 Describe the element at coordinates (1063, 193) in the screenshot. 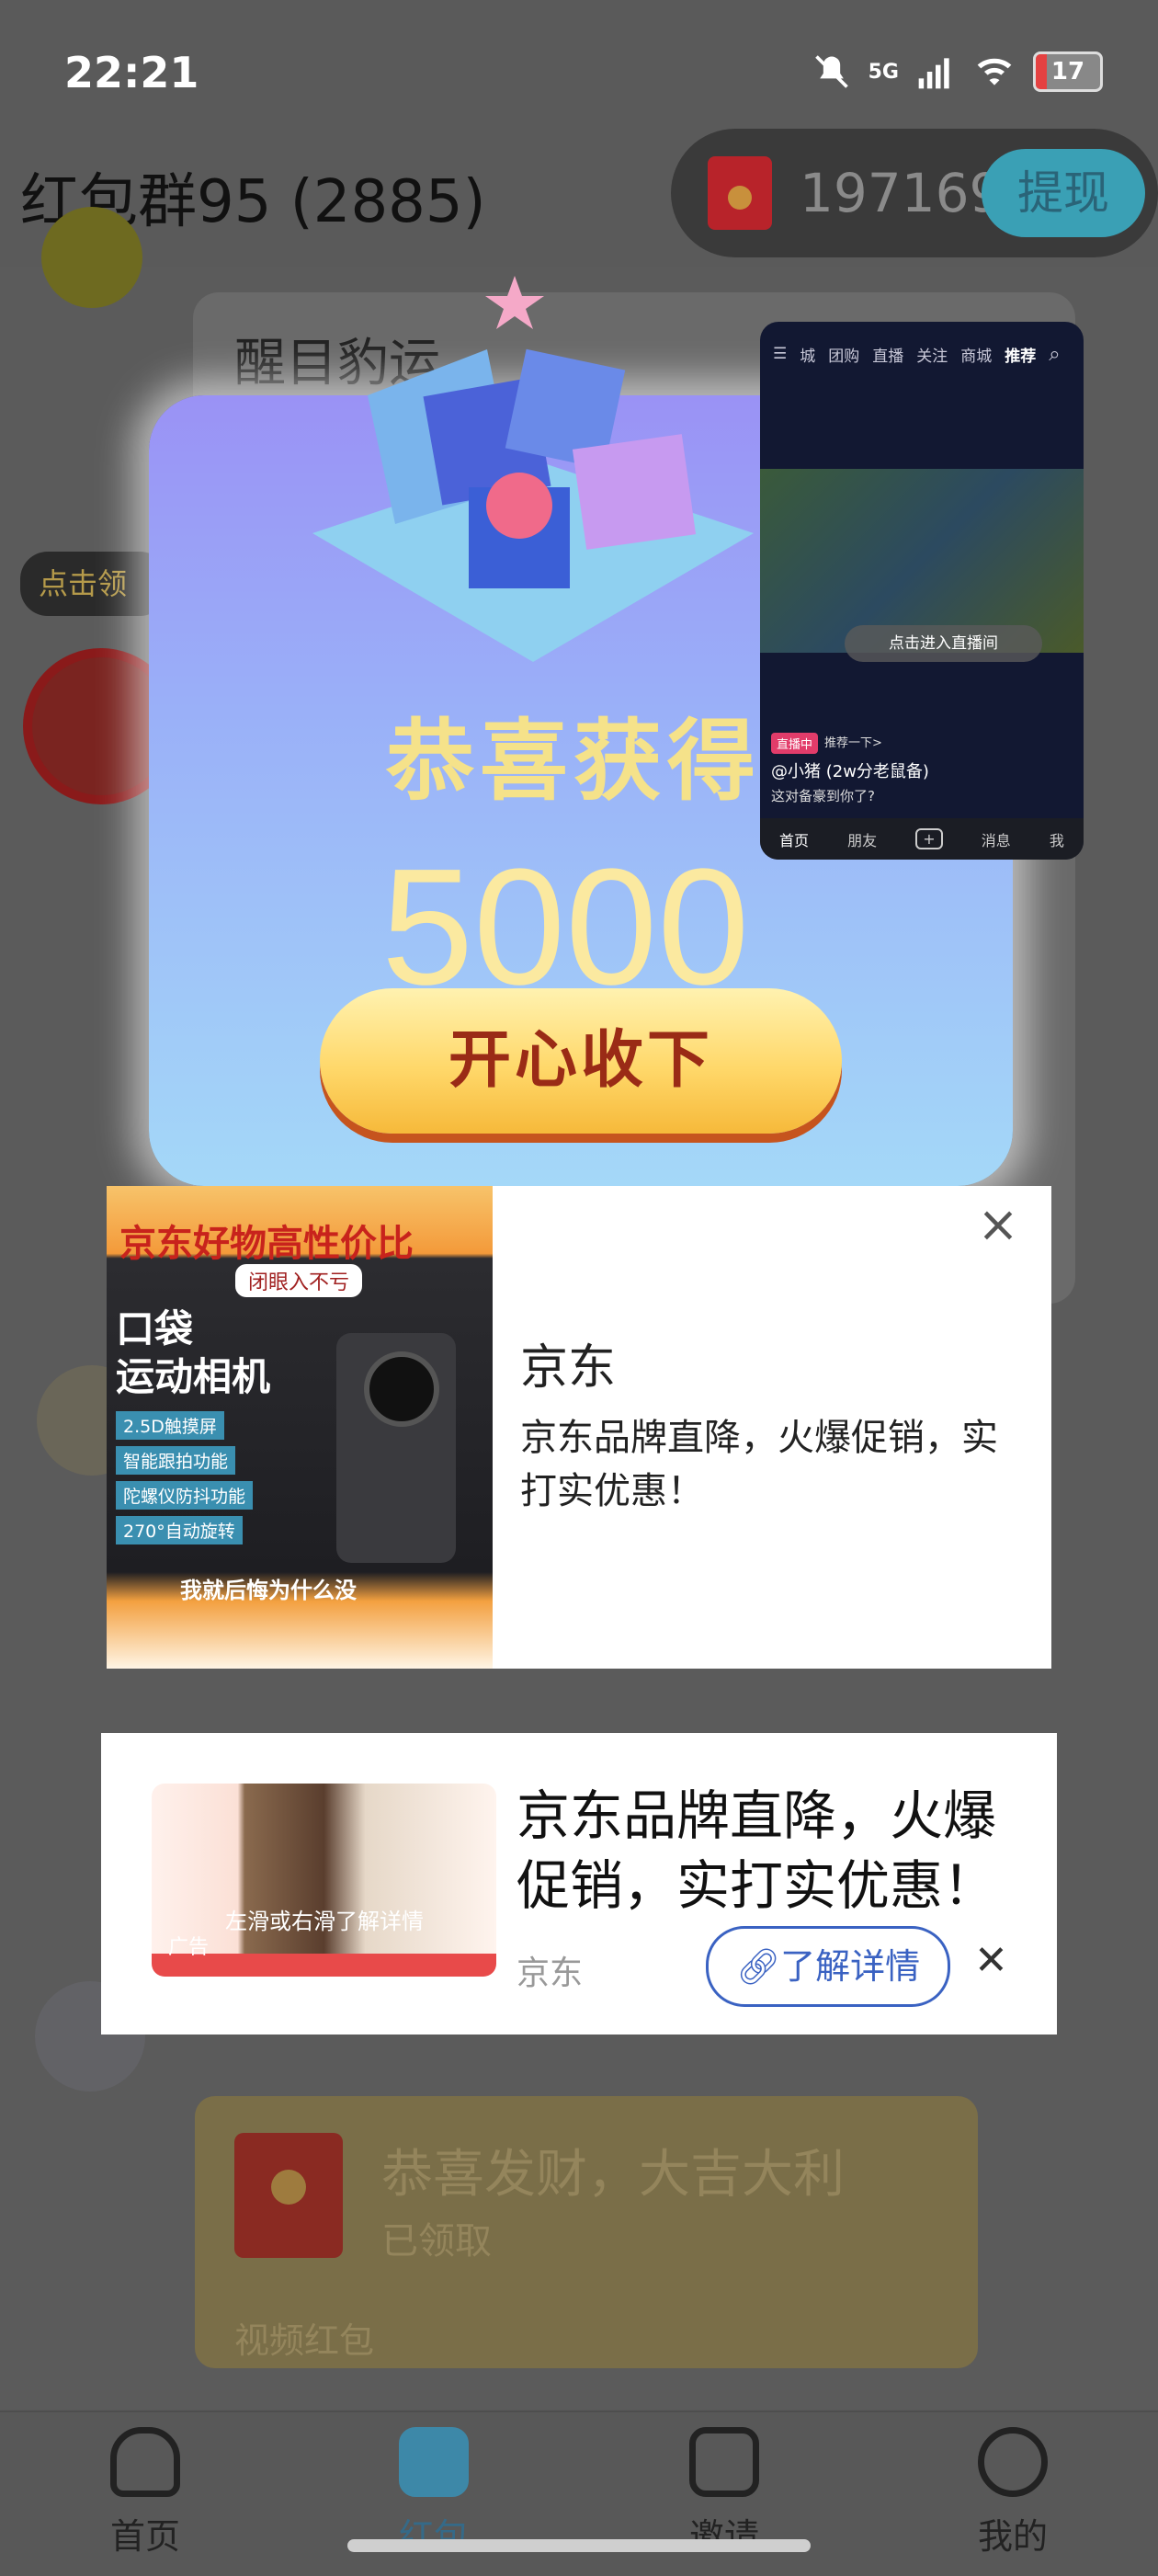

I see `withdraw-button: 提现` at that location.